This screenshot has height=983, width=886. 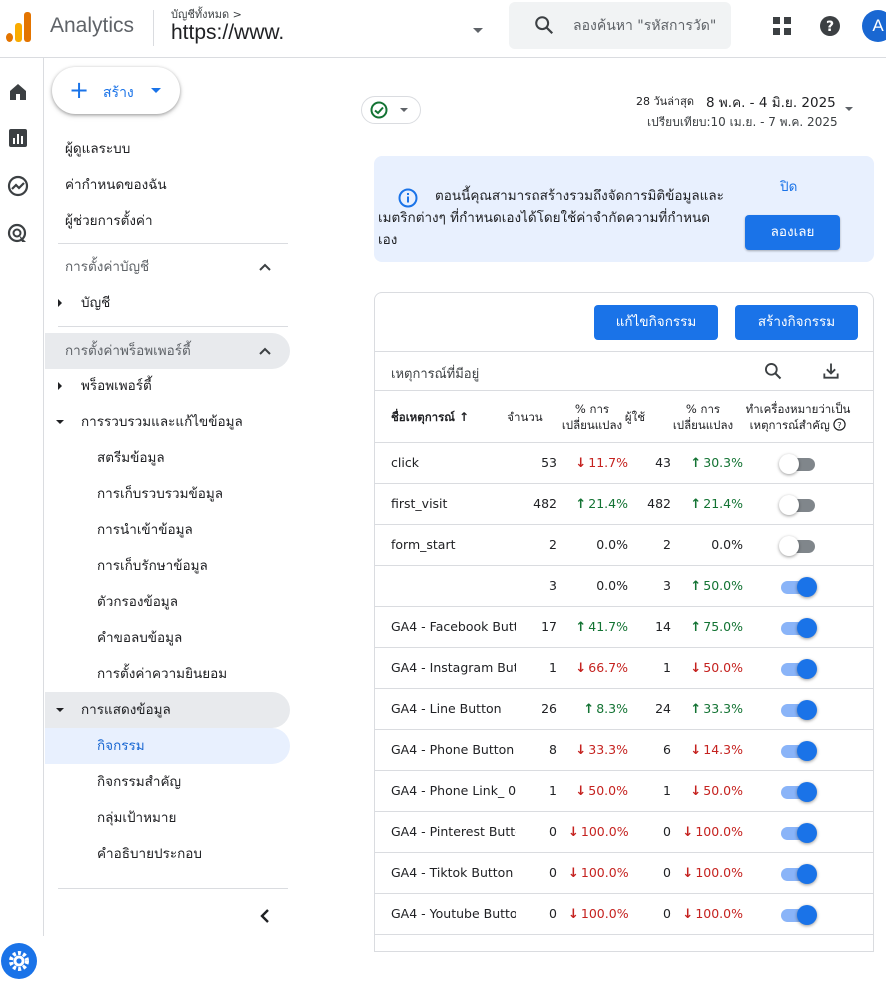 I want to click on count-change: ↑ 41.7%, so click(x=598, y=627).